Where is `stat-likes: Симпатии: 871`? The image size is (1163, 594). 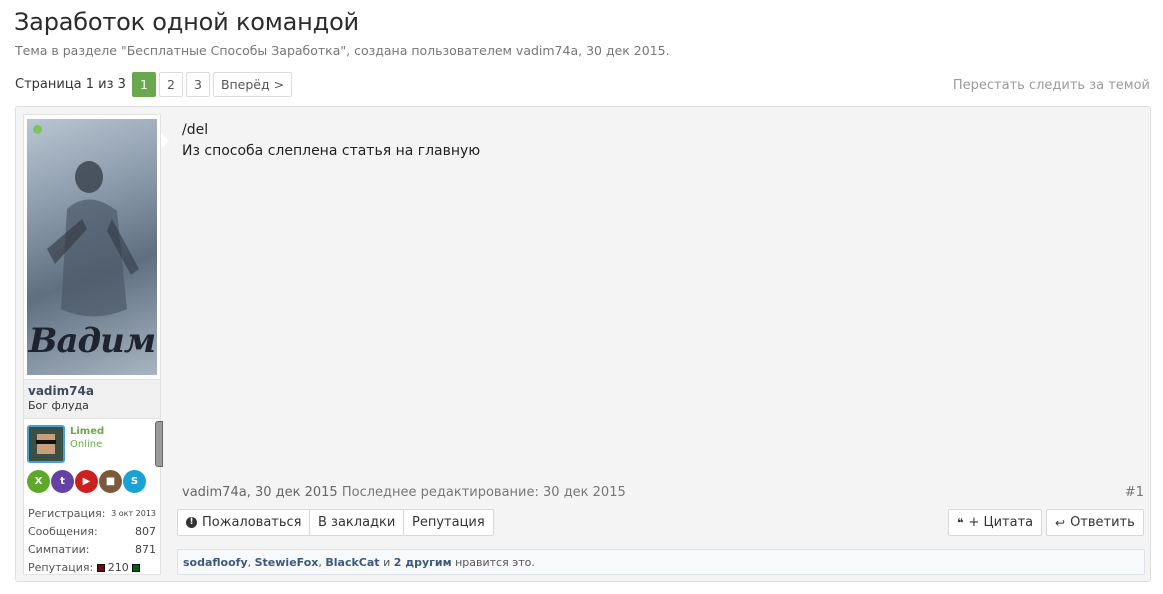
stat-likes: Симпатии: 871 is located at coordinates (92, 549).